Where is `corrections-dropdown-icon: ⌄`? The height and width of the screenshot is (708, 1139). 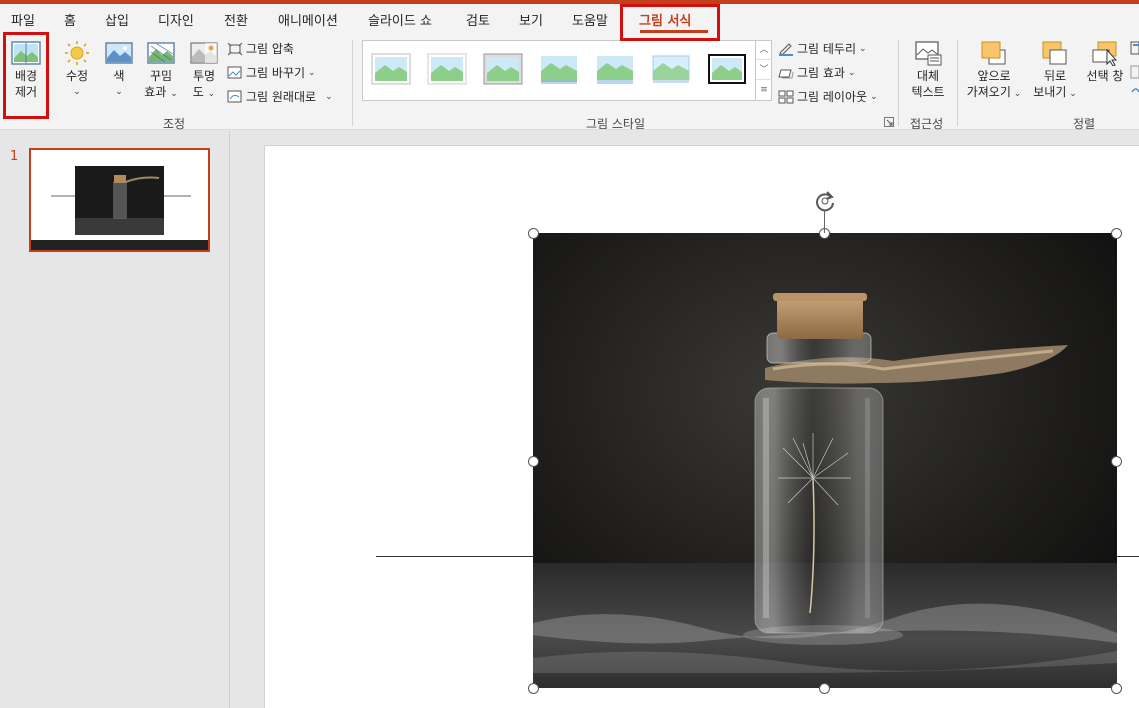 corrections-dropdown-icon: ⌄ is located at coordinates (77, 92).